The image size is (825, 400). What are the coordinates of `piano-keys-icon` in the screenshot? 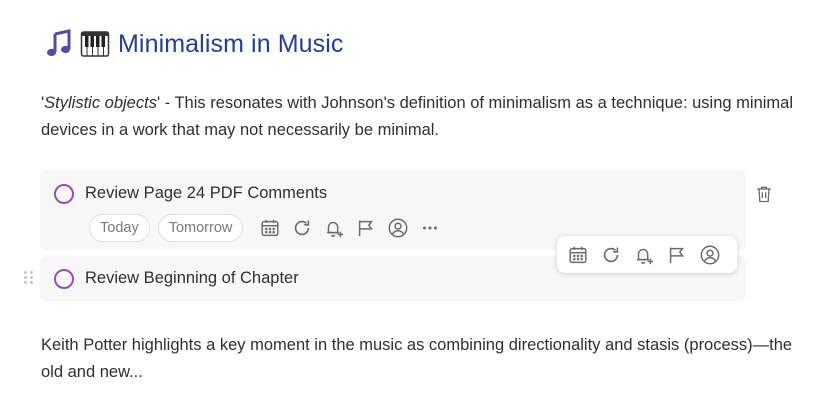 It's located at (95, 44).